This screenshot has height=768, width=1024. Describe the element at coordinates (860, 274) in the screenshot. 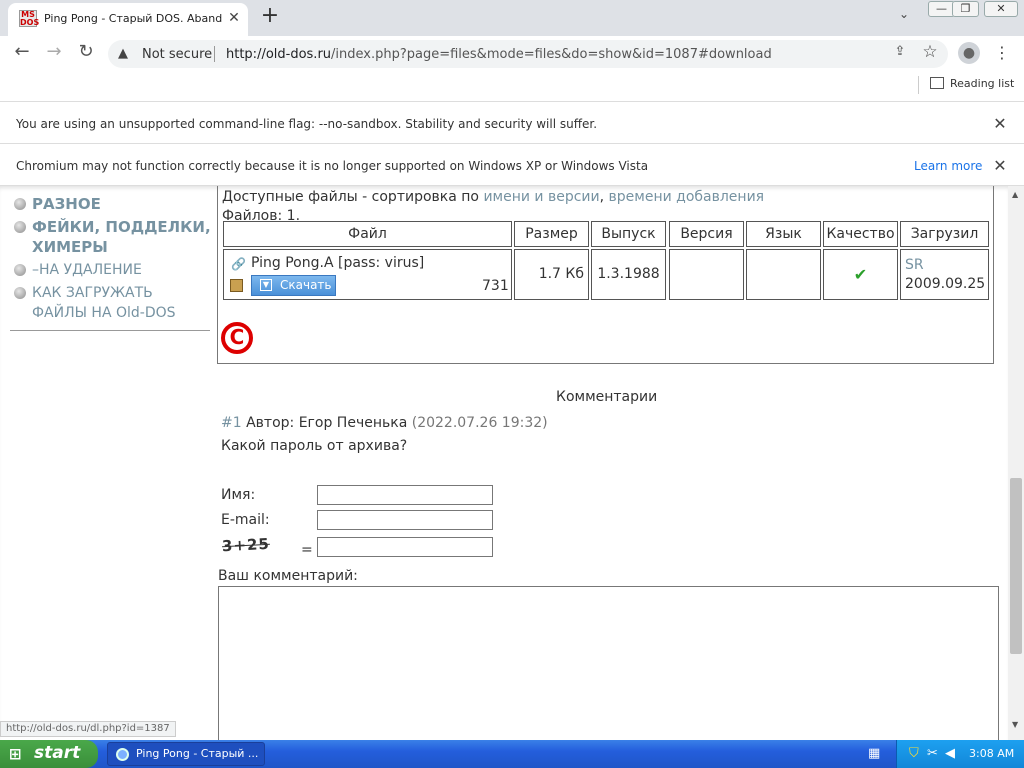

I see `quality-checkmark-icon: ✔` at that location.